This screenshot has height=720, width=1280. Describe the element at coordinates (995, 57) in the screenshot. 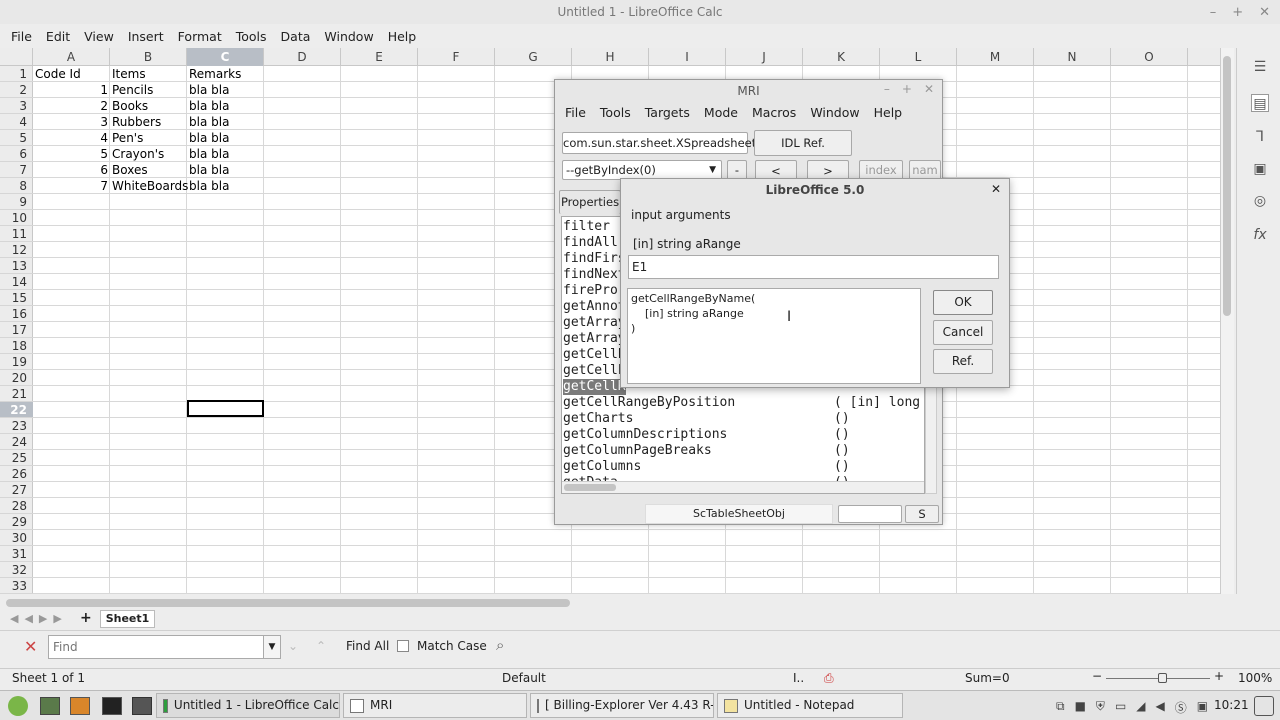

I see `column-header-m: M` at that location.